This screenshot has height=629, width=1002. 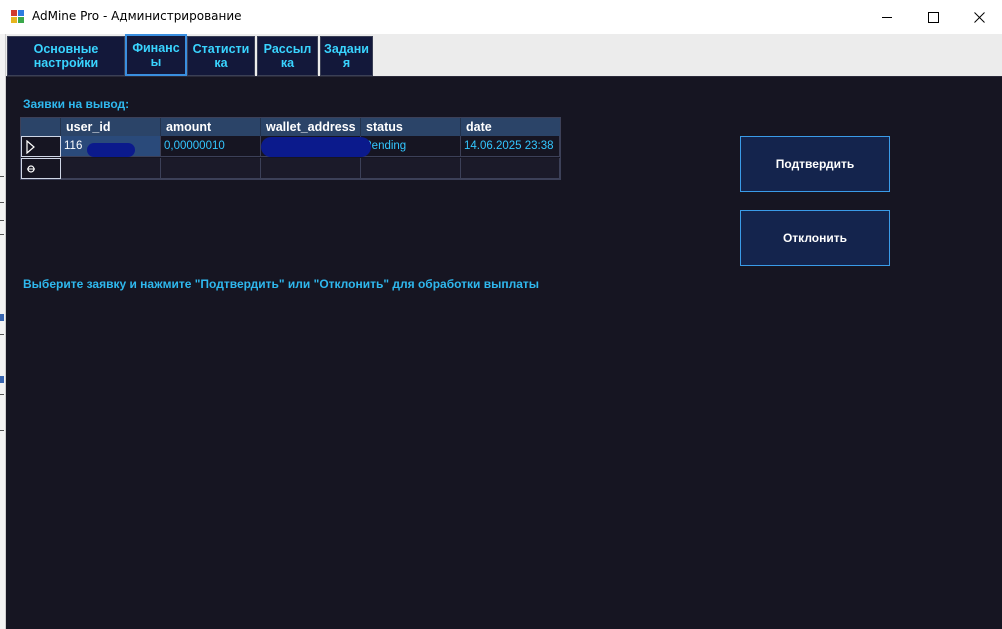 I want to click on current-row-arrow-icon, so click(x=30, y=147).